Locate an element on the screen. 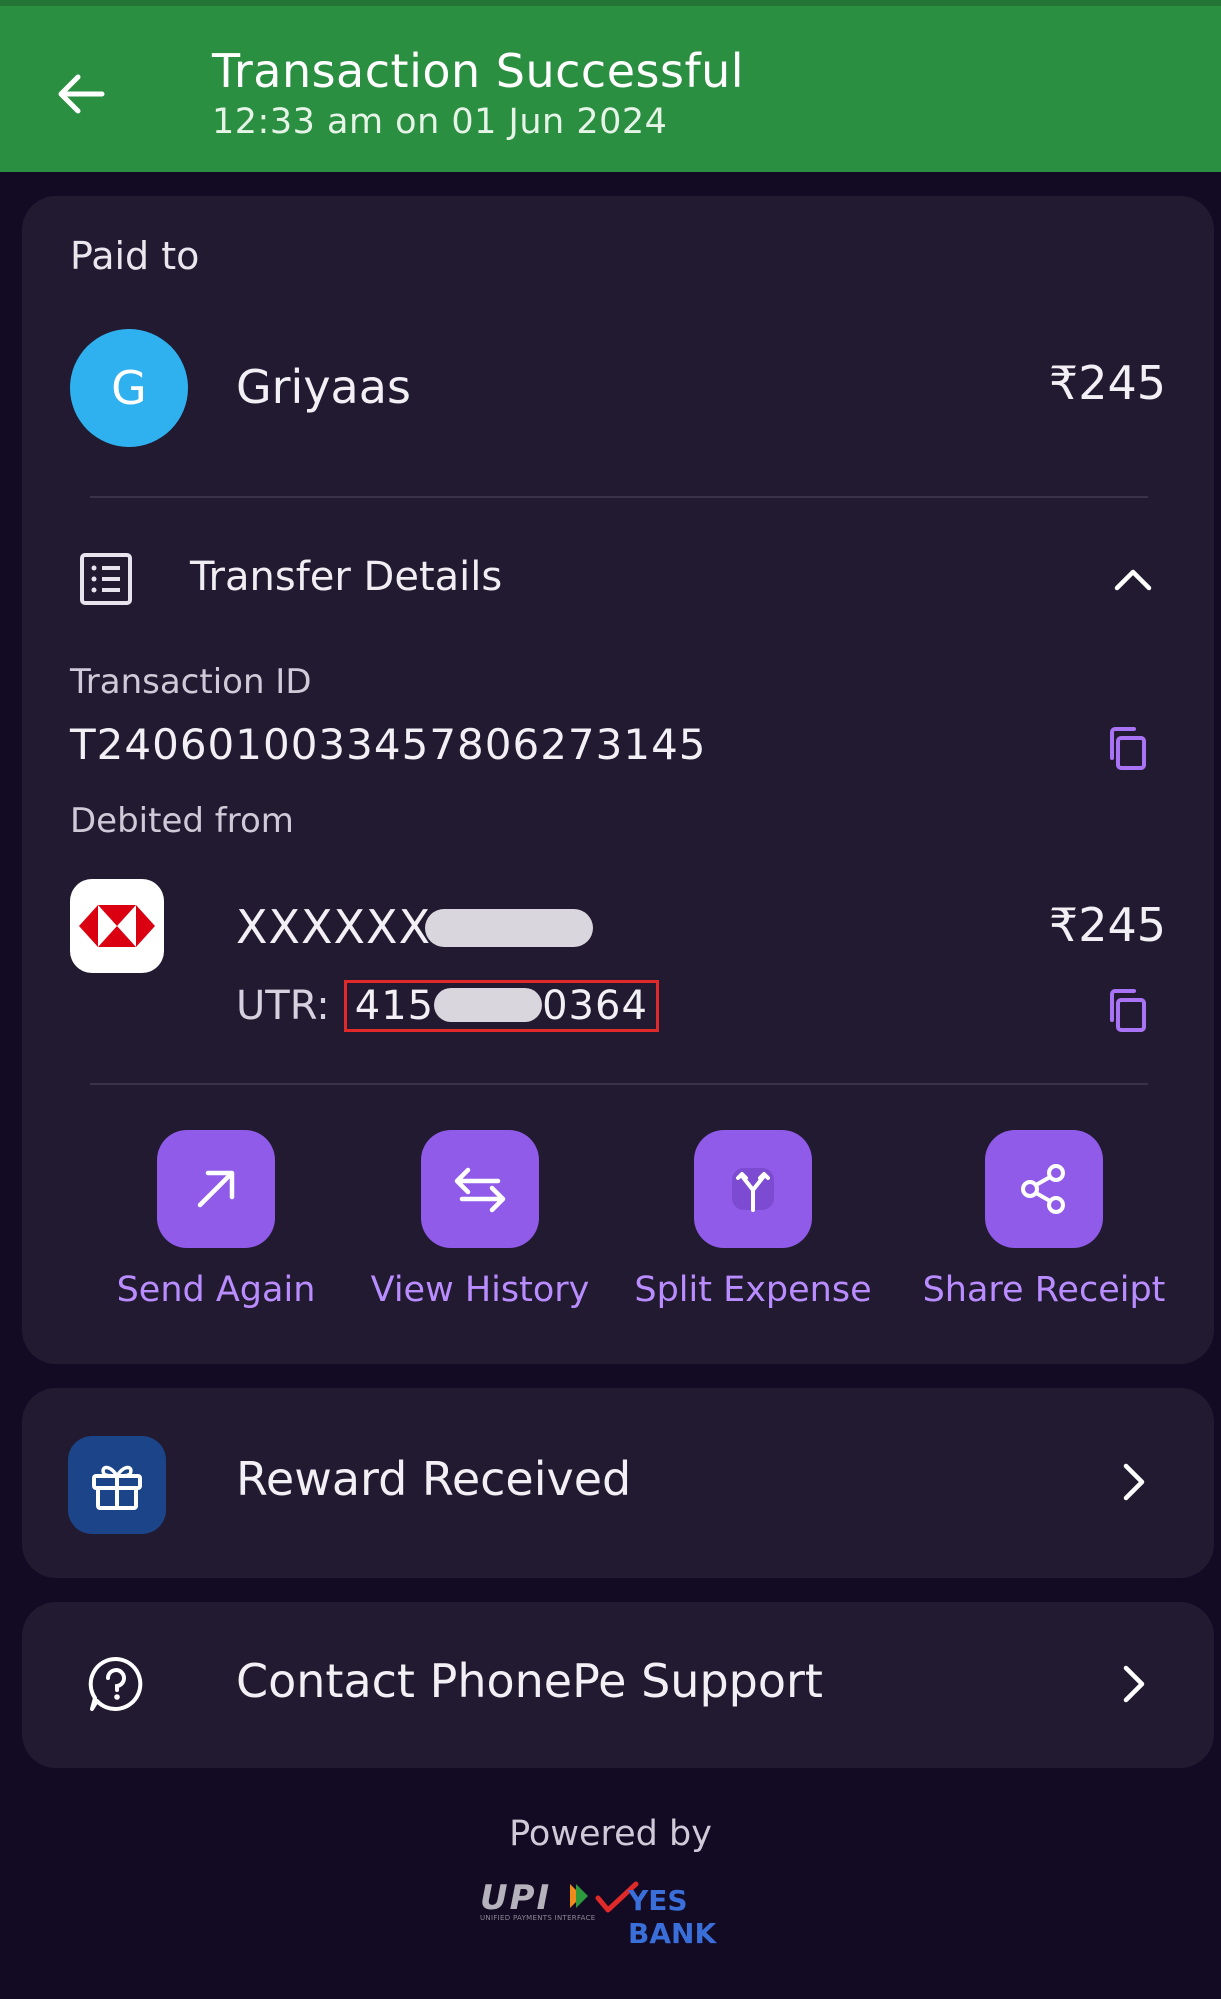  split-icon is located at coordinates (753, 1190).